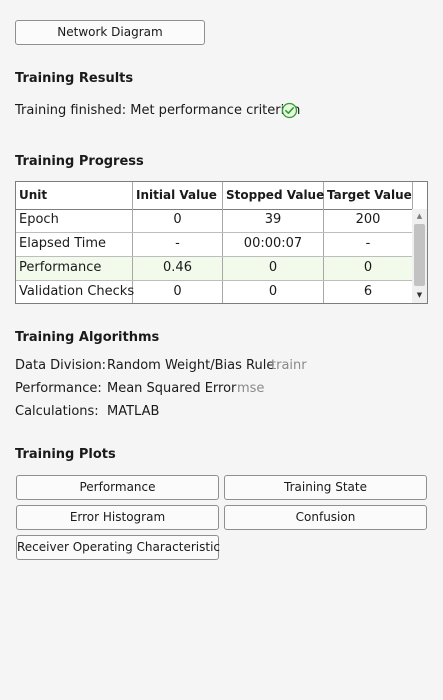  I want to click on success-check-icon, so click(289, 110).